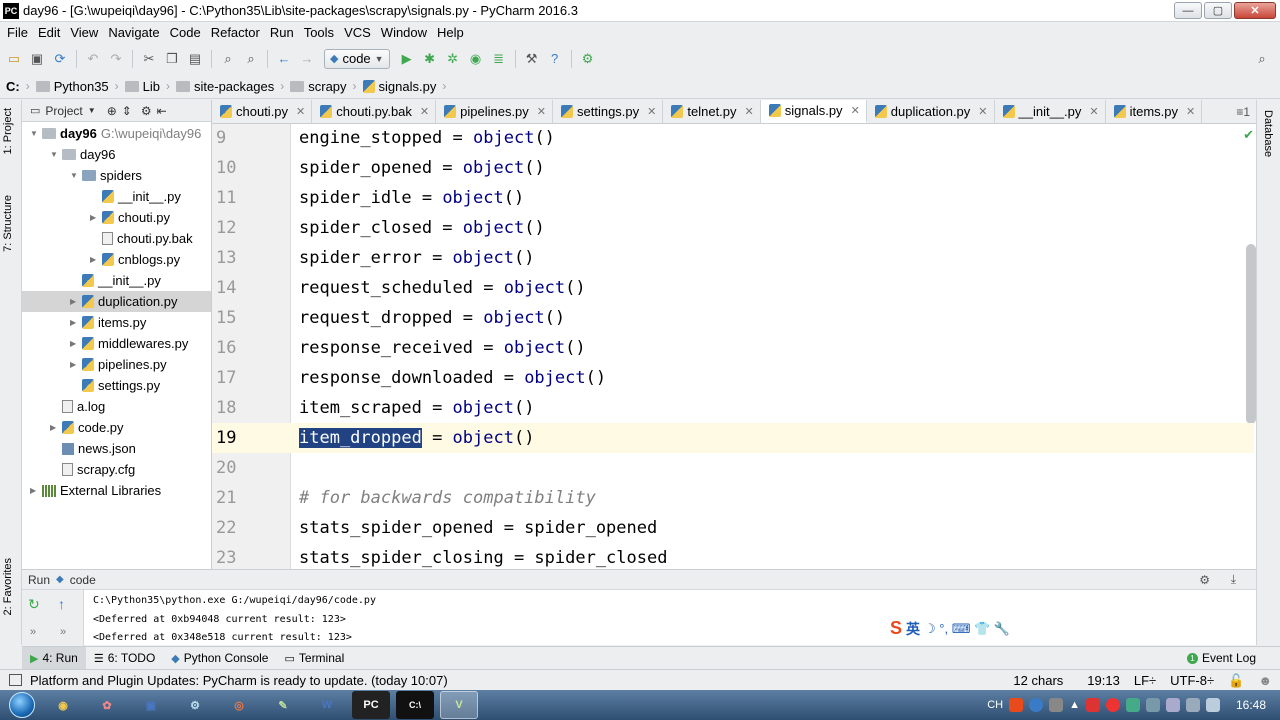 The width and height of the screenshot is (1280, 720). Describe the element at coordinates (84, 32) in the screenshot. I see `menu-view: View` at that location.